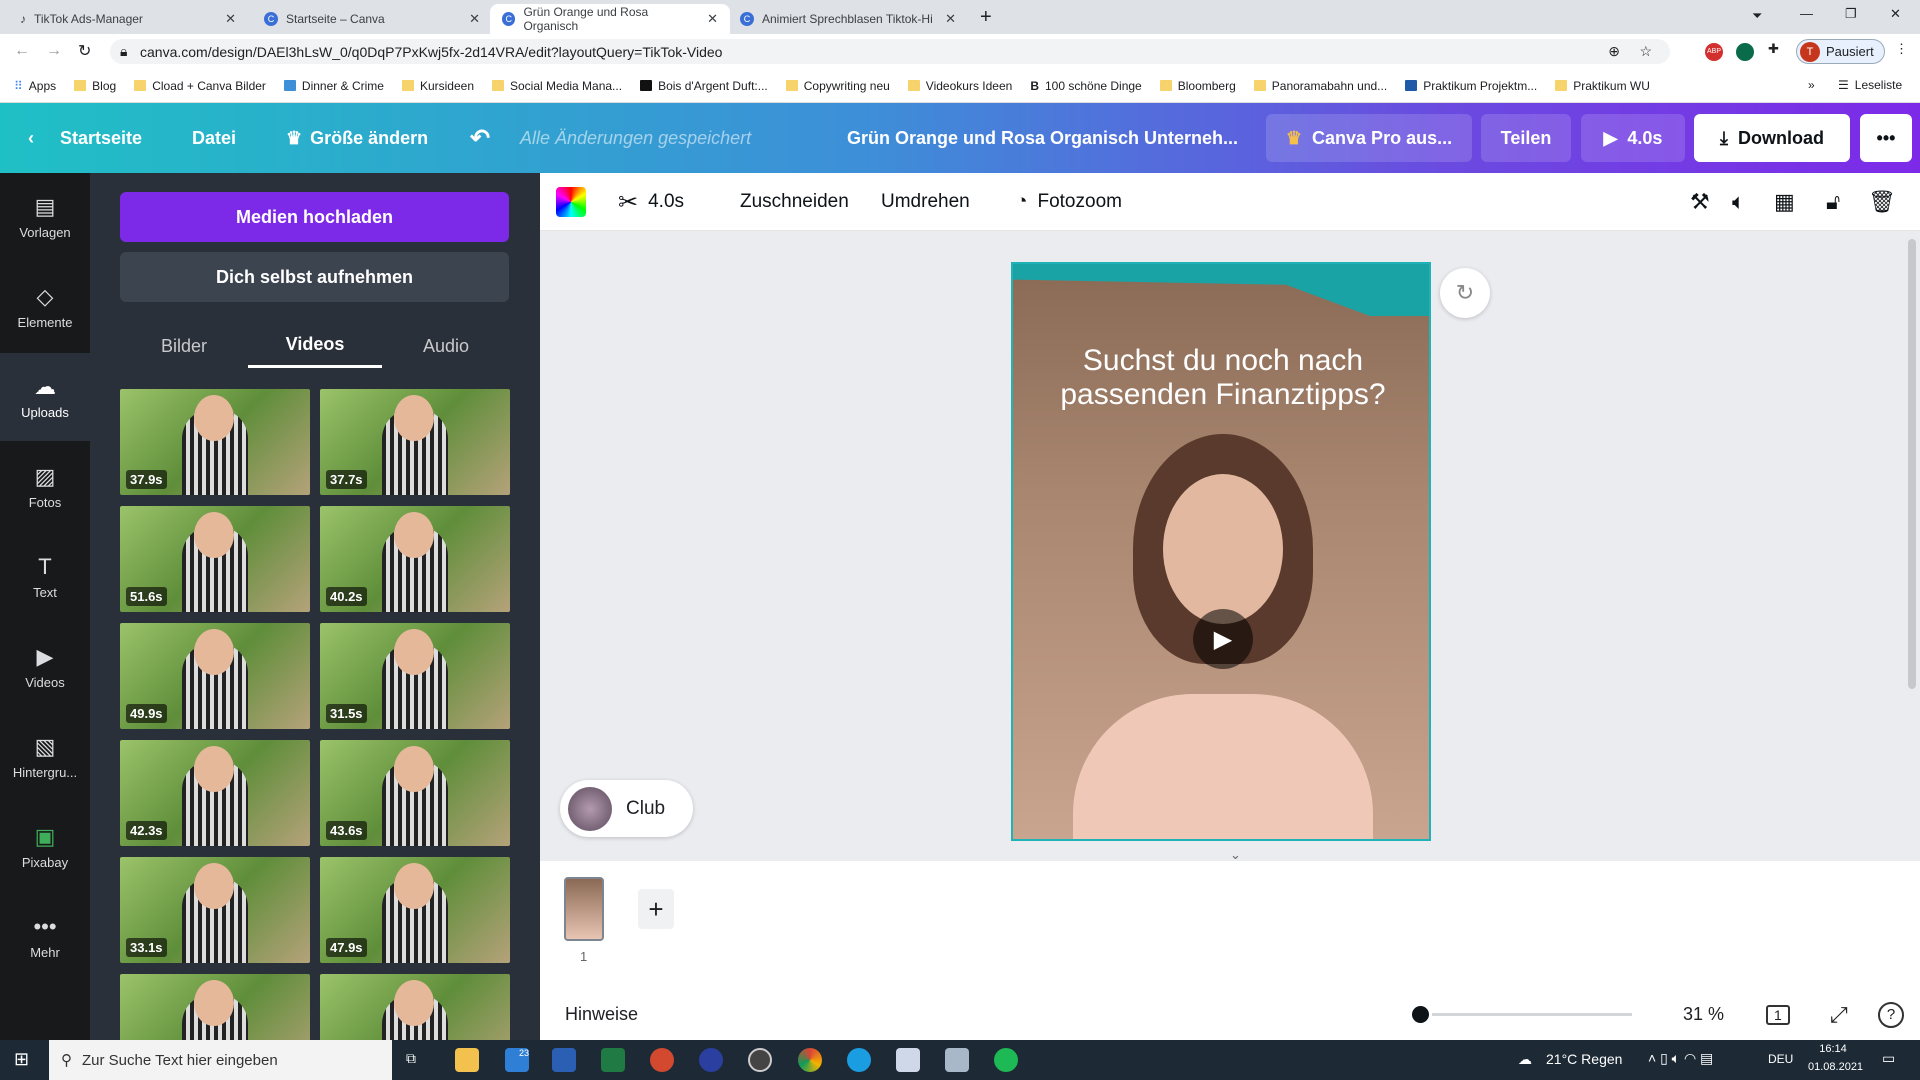 The height and width of the screenshot is (1080, 1920). I want to click on trash-icon: 🗑︎, so click(1882, 202).